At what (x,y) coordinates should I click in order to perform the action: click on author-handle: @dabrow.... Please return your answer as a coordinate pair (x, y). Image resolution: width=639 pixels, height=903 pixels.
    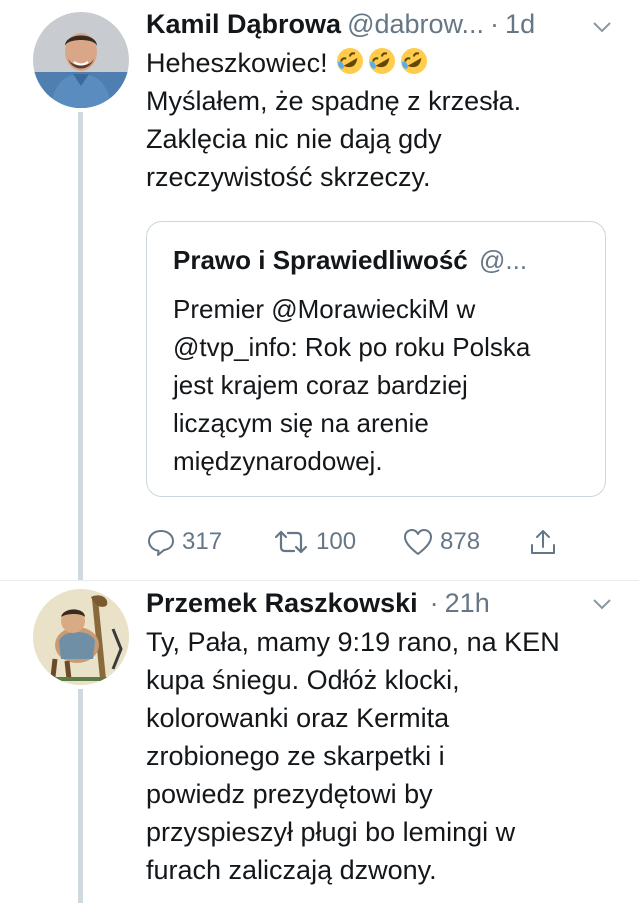
    Looking at the image, I should click on (415, 24).